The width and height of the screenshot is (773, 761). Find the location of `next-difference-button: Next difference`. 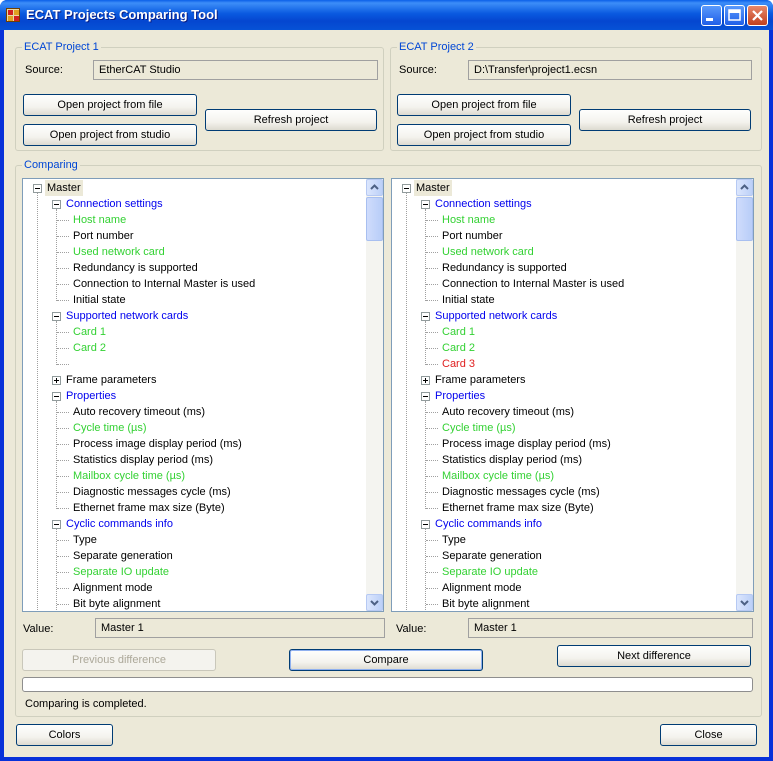

next-difference-button: Next difference is located at coordinates (654, 656).